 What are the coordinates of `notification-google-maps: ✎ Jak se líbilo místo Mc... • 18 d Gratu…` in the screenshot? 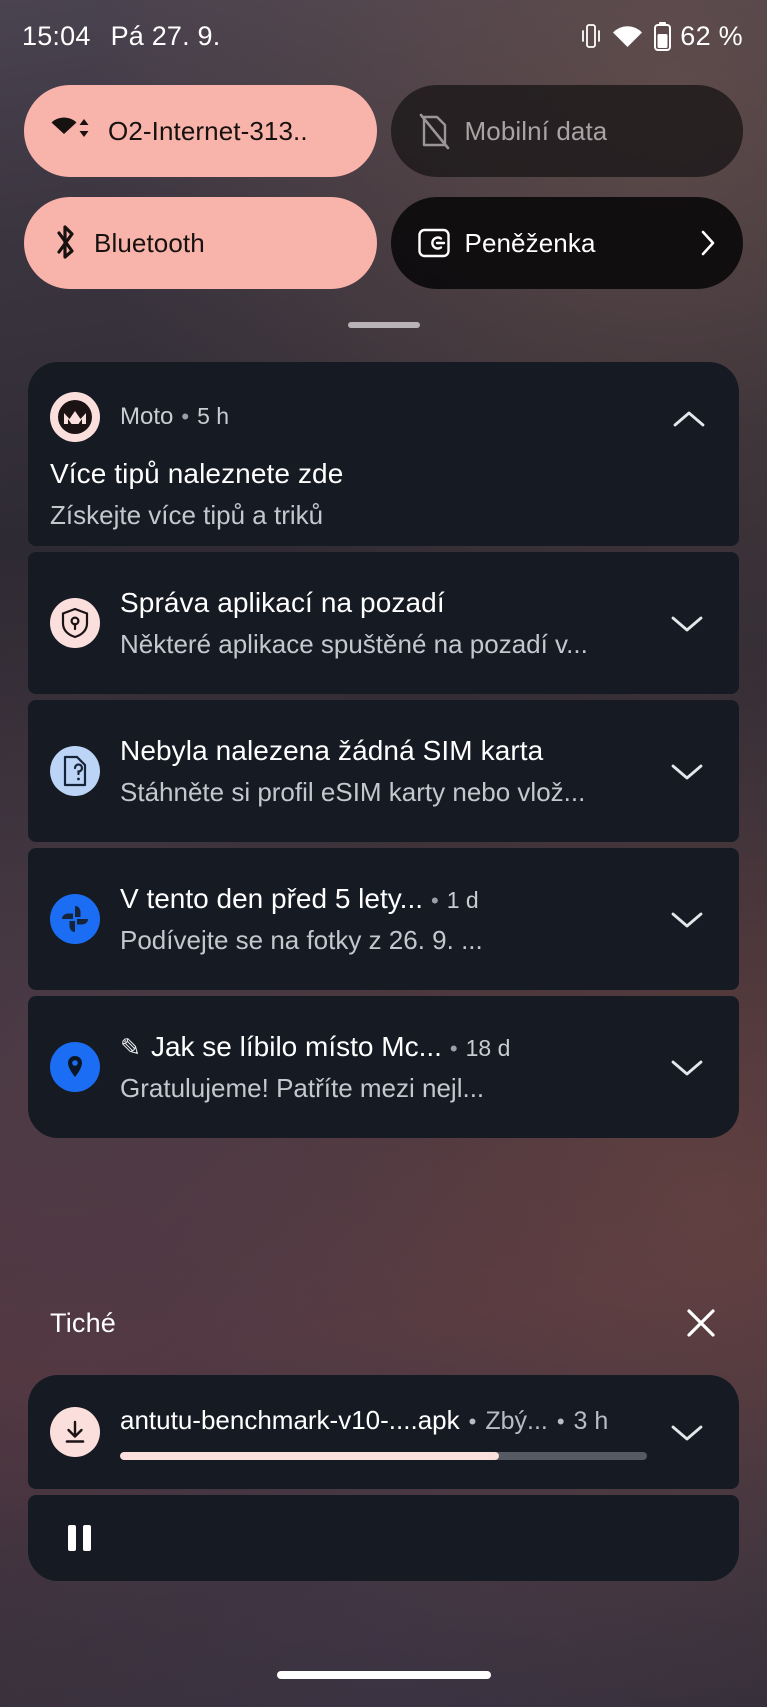 It's located at (383, 1067).